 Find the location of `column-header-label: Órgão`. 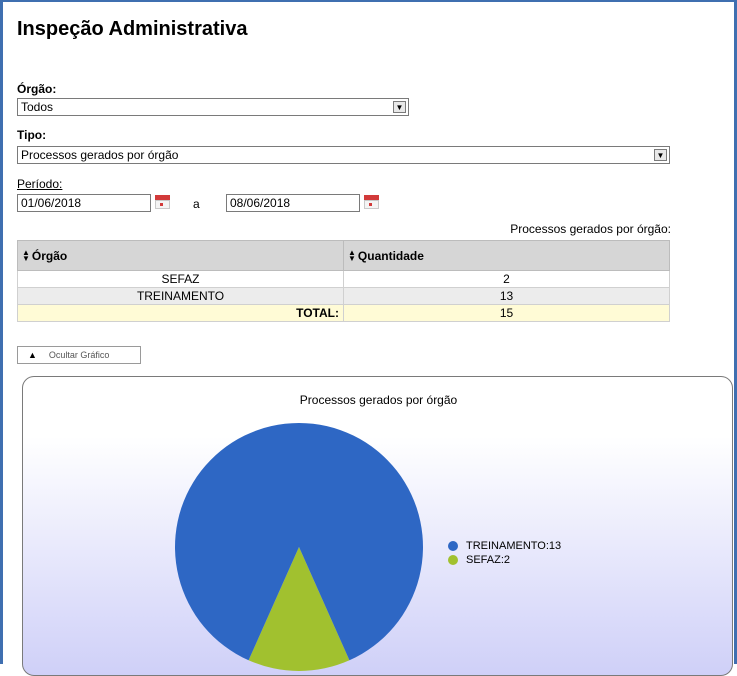

column-header-label: Órgão is located at coordinates (49, 255).